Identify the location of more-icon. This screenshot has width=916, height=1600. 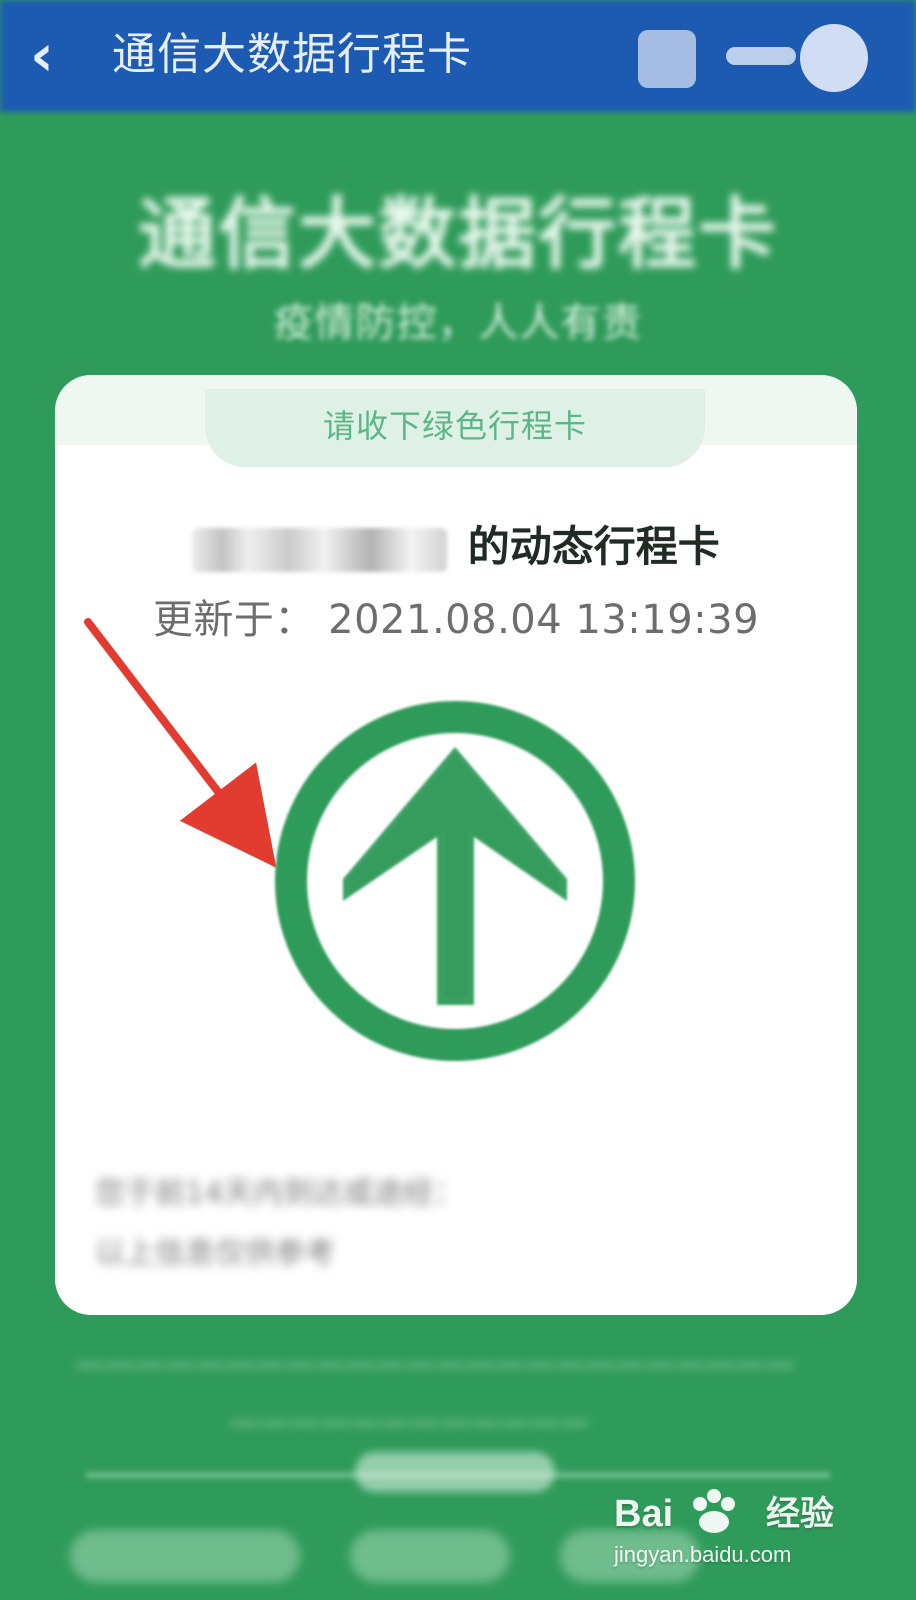
(761, 56).